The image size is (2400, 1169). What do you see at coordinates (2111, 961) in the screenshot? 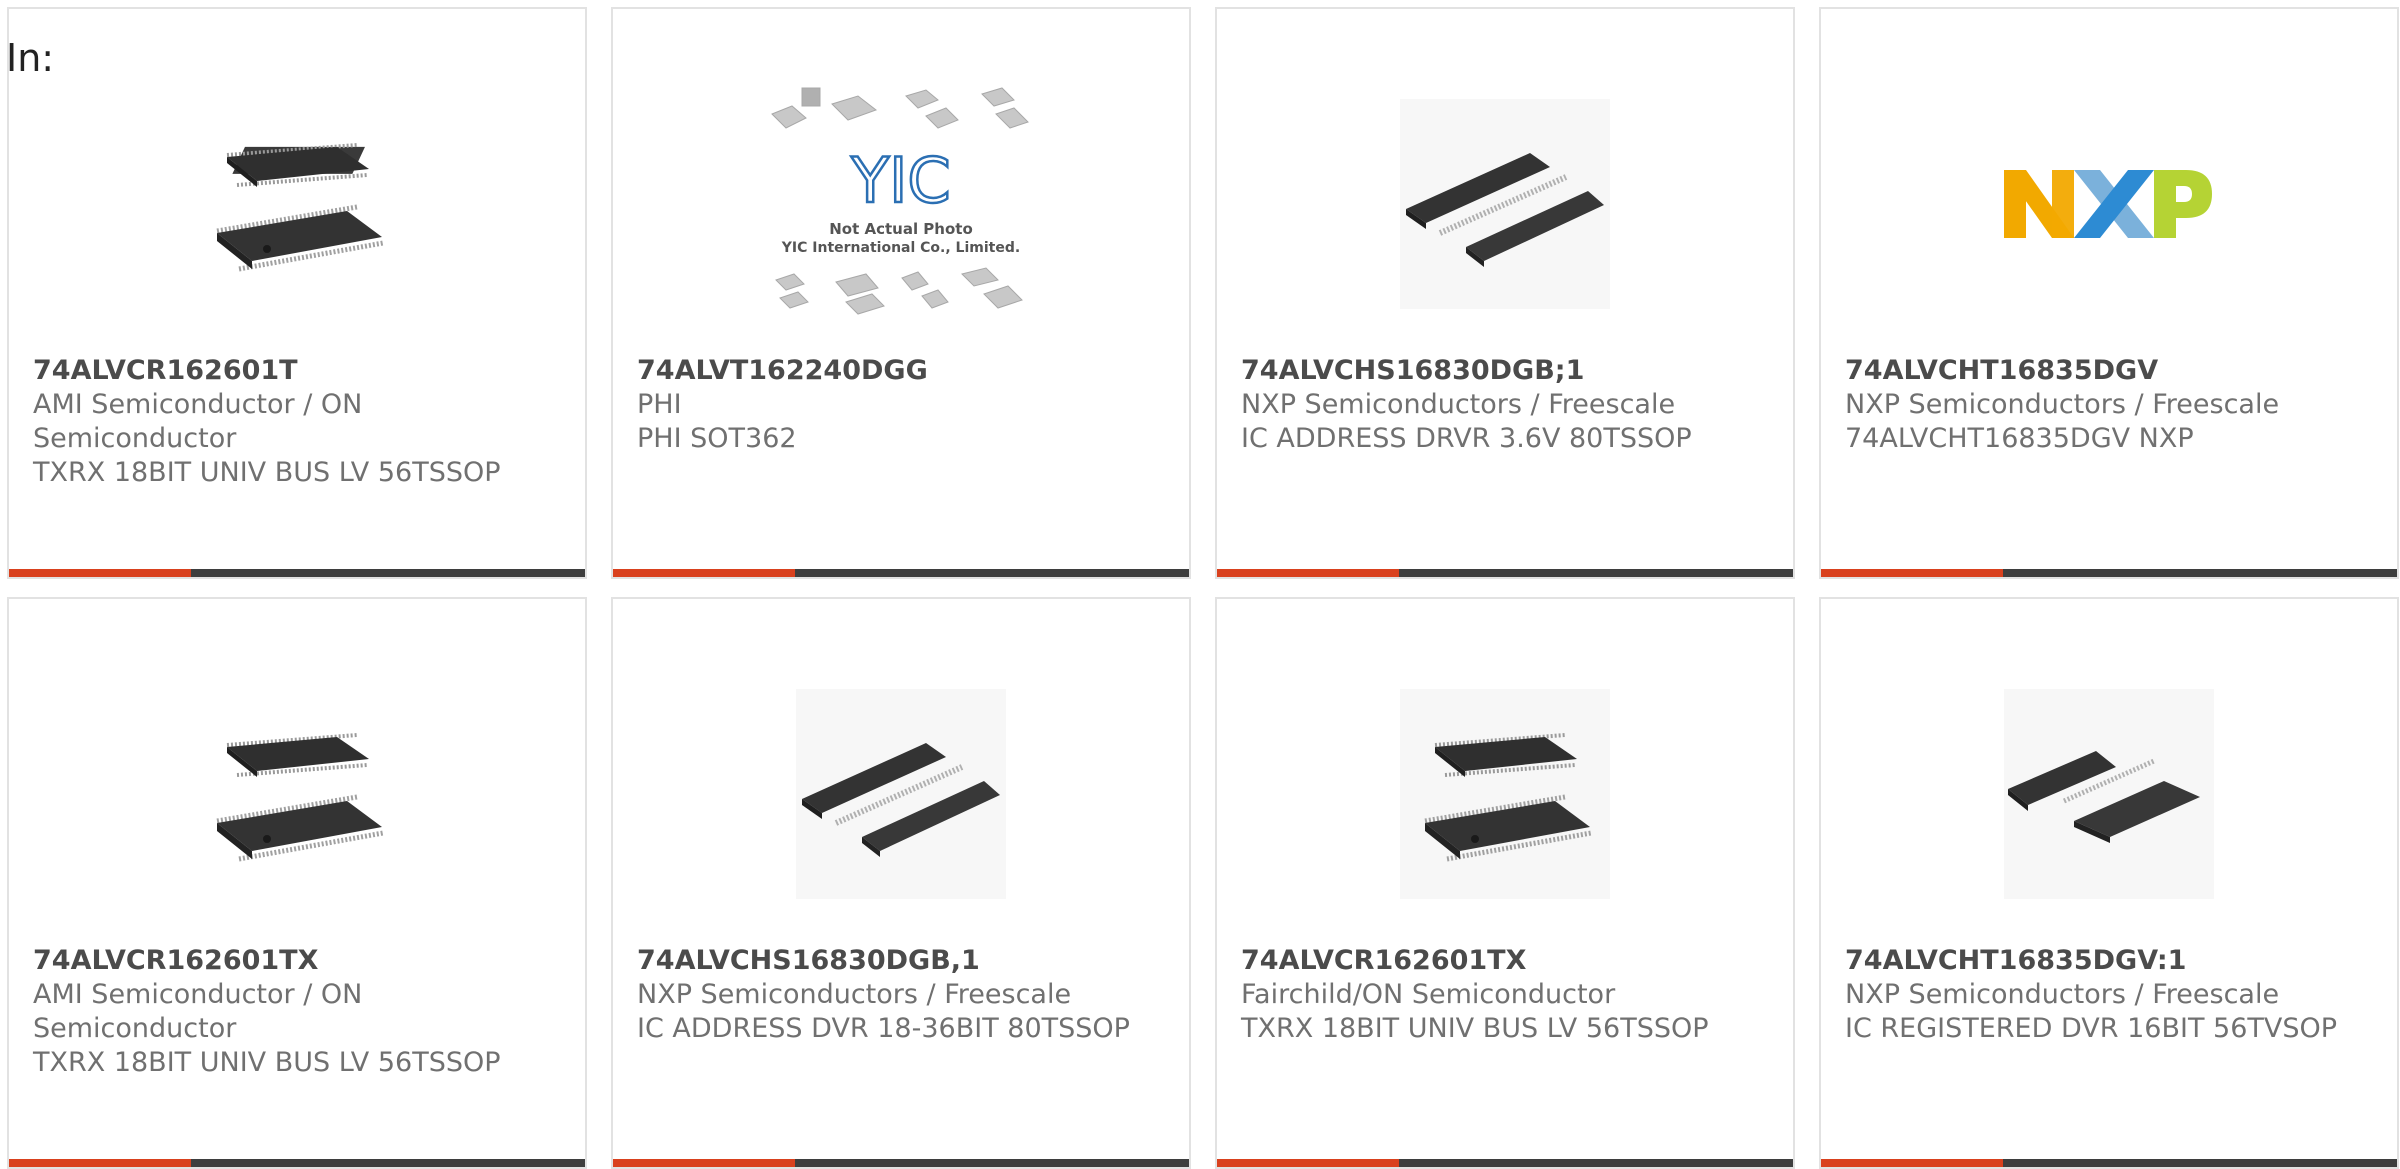
I see `part-number: 74ALVCHT16835DGV:1` at bounding box center [2111, 961].